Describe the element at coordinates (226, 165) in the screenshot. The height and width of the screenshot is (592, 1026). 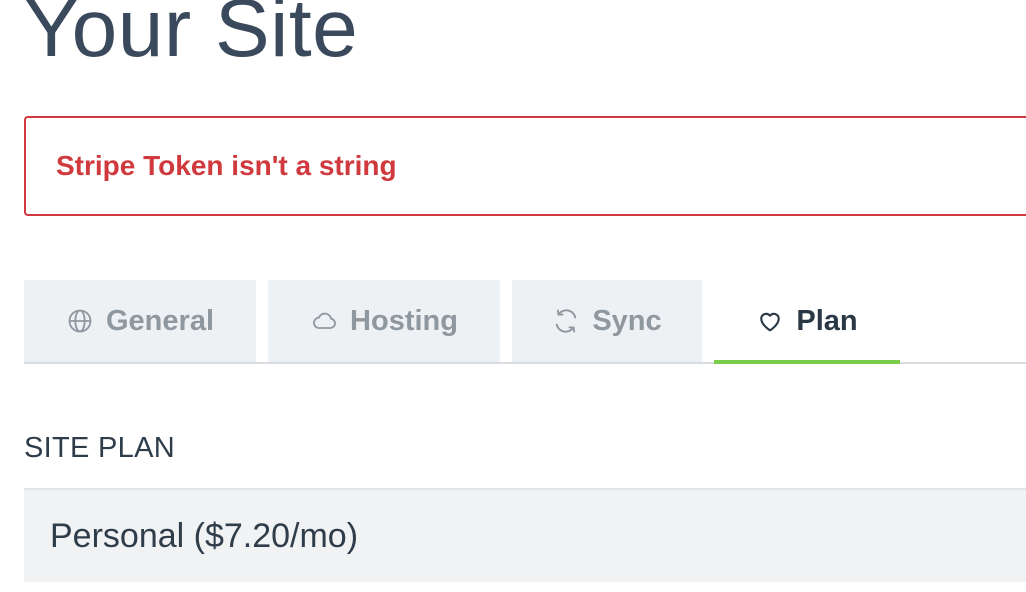
I see `error-message: Stripe Token isn't a string` at that location.